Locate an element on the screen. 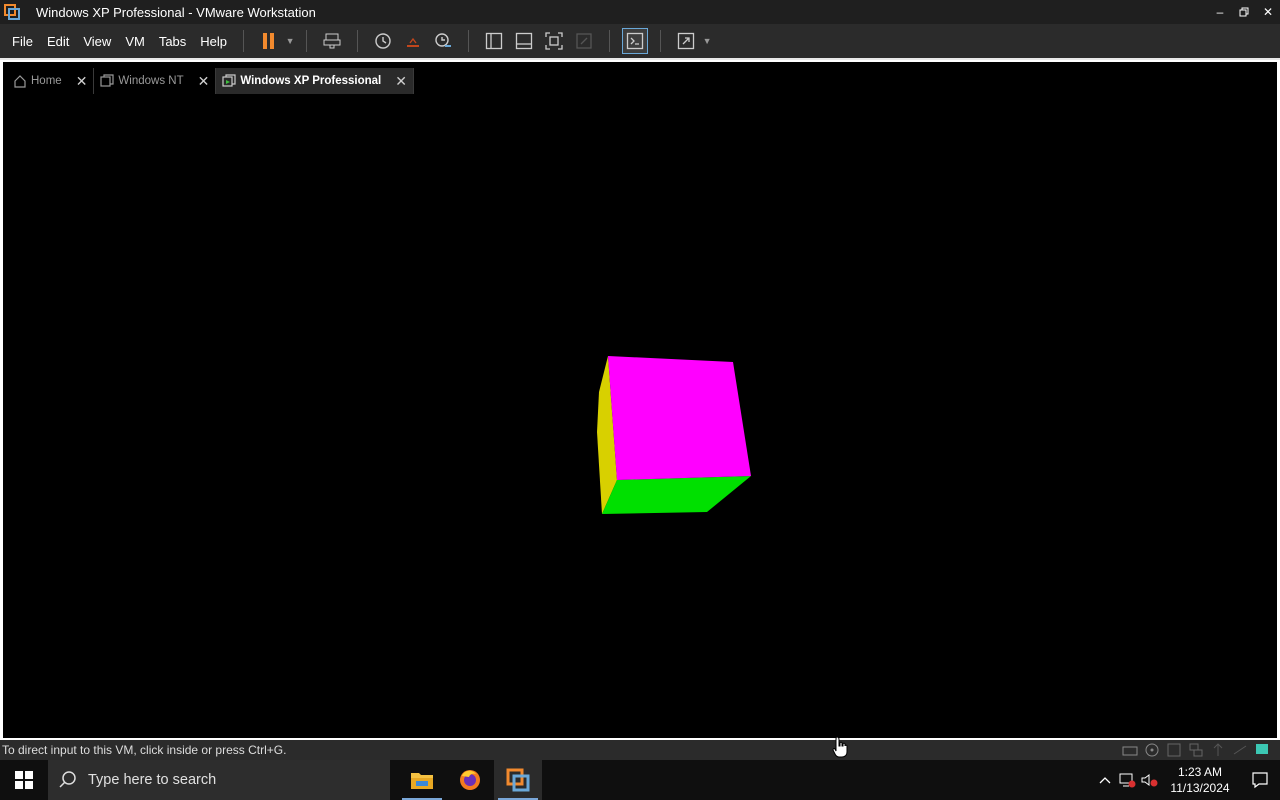 The width and height of the screenshot is (1280, 800). minimize-icon: – is located at coordinates (1220, 12).